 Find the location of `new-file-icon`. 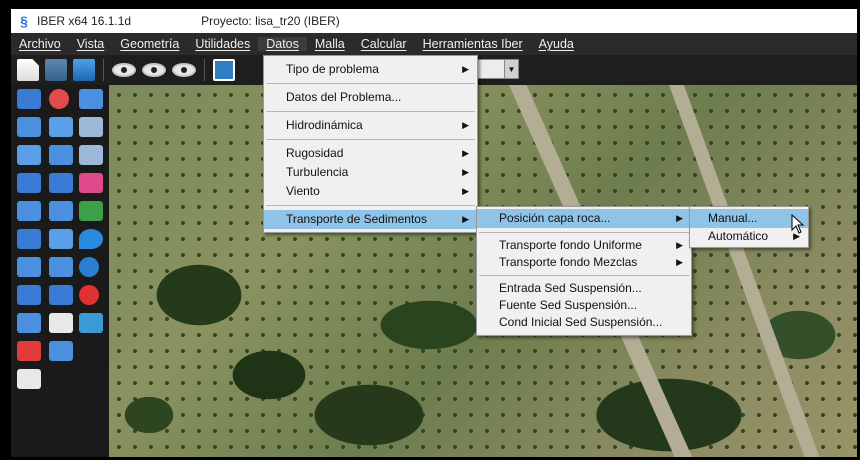

new-file-icon is located at coordinates (28, 70).